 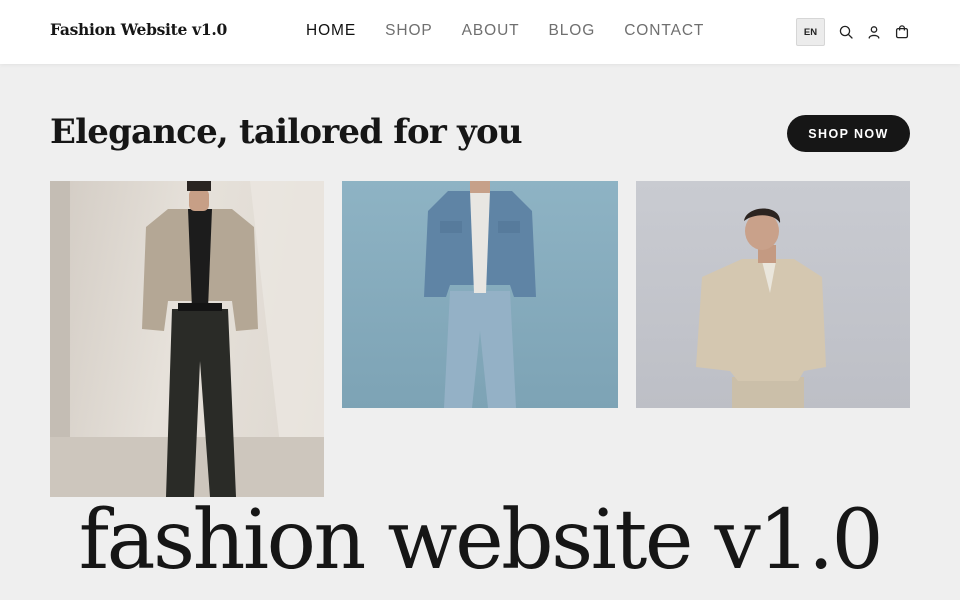 What do you see at coordinates (409, 31) in the screenshot?
I see `nav-shop: SHOP` at bounding box center [409, 31].